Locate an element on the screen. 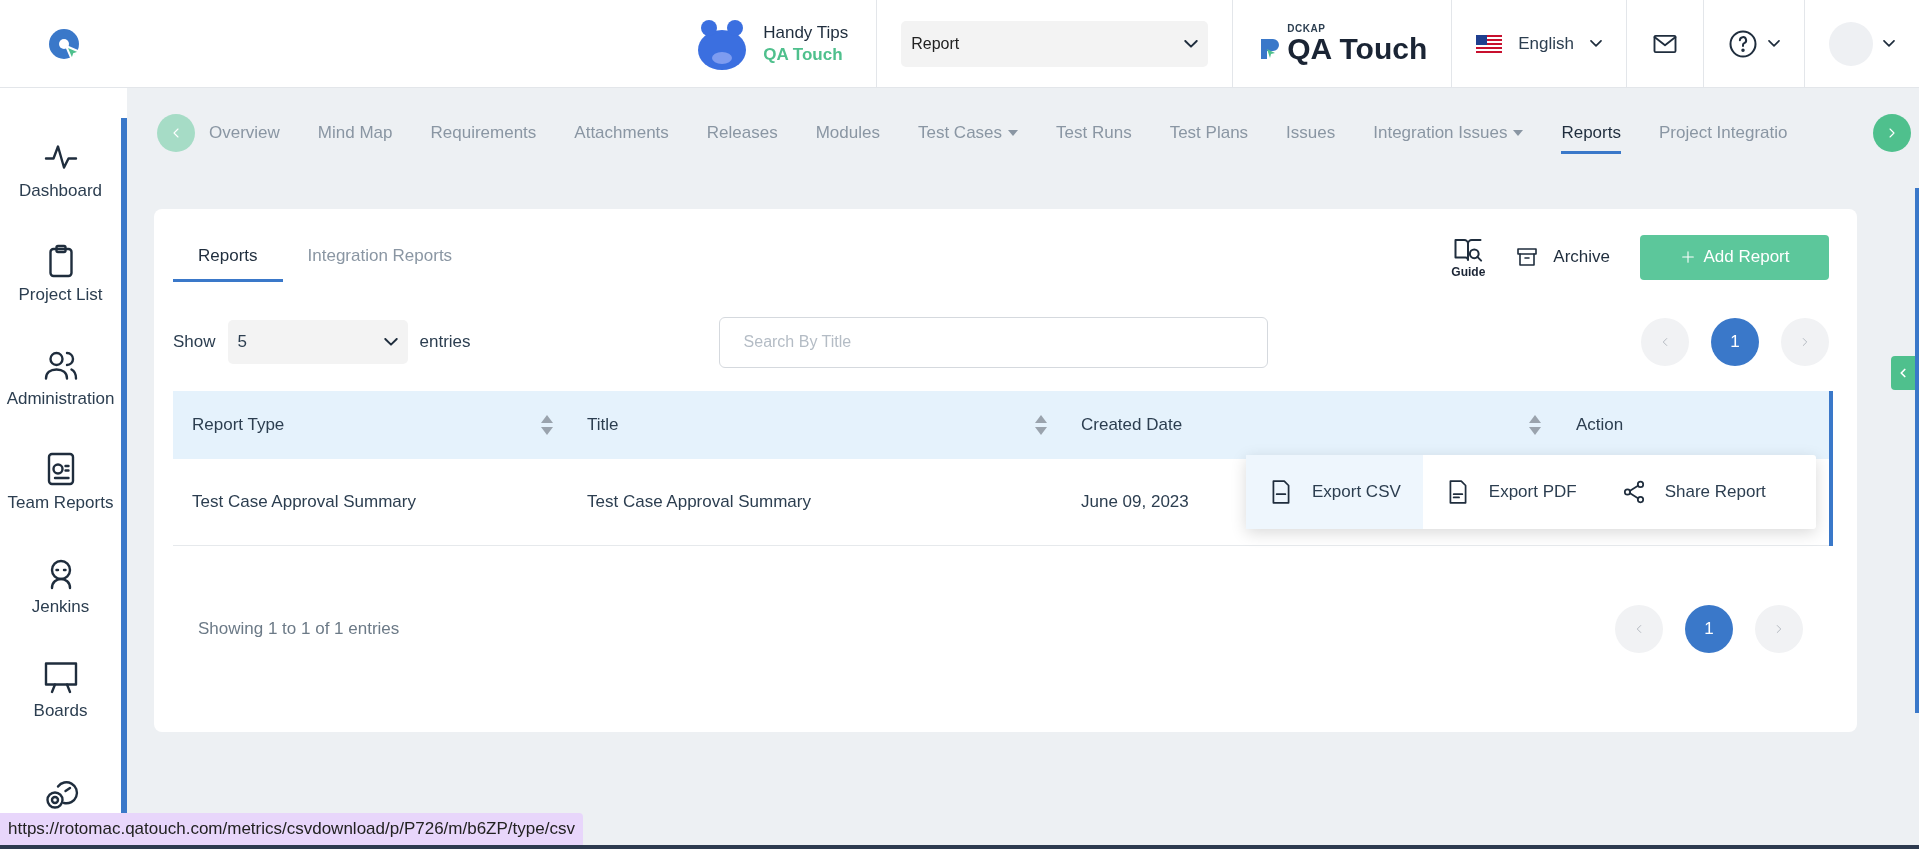 The image size is (1919, 849). sidebar-item: Team Reports is located at coordinates (60, 503).